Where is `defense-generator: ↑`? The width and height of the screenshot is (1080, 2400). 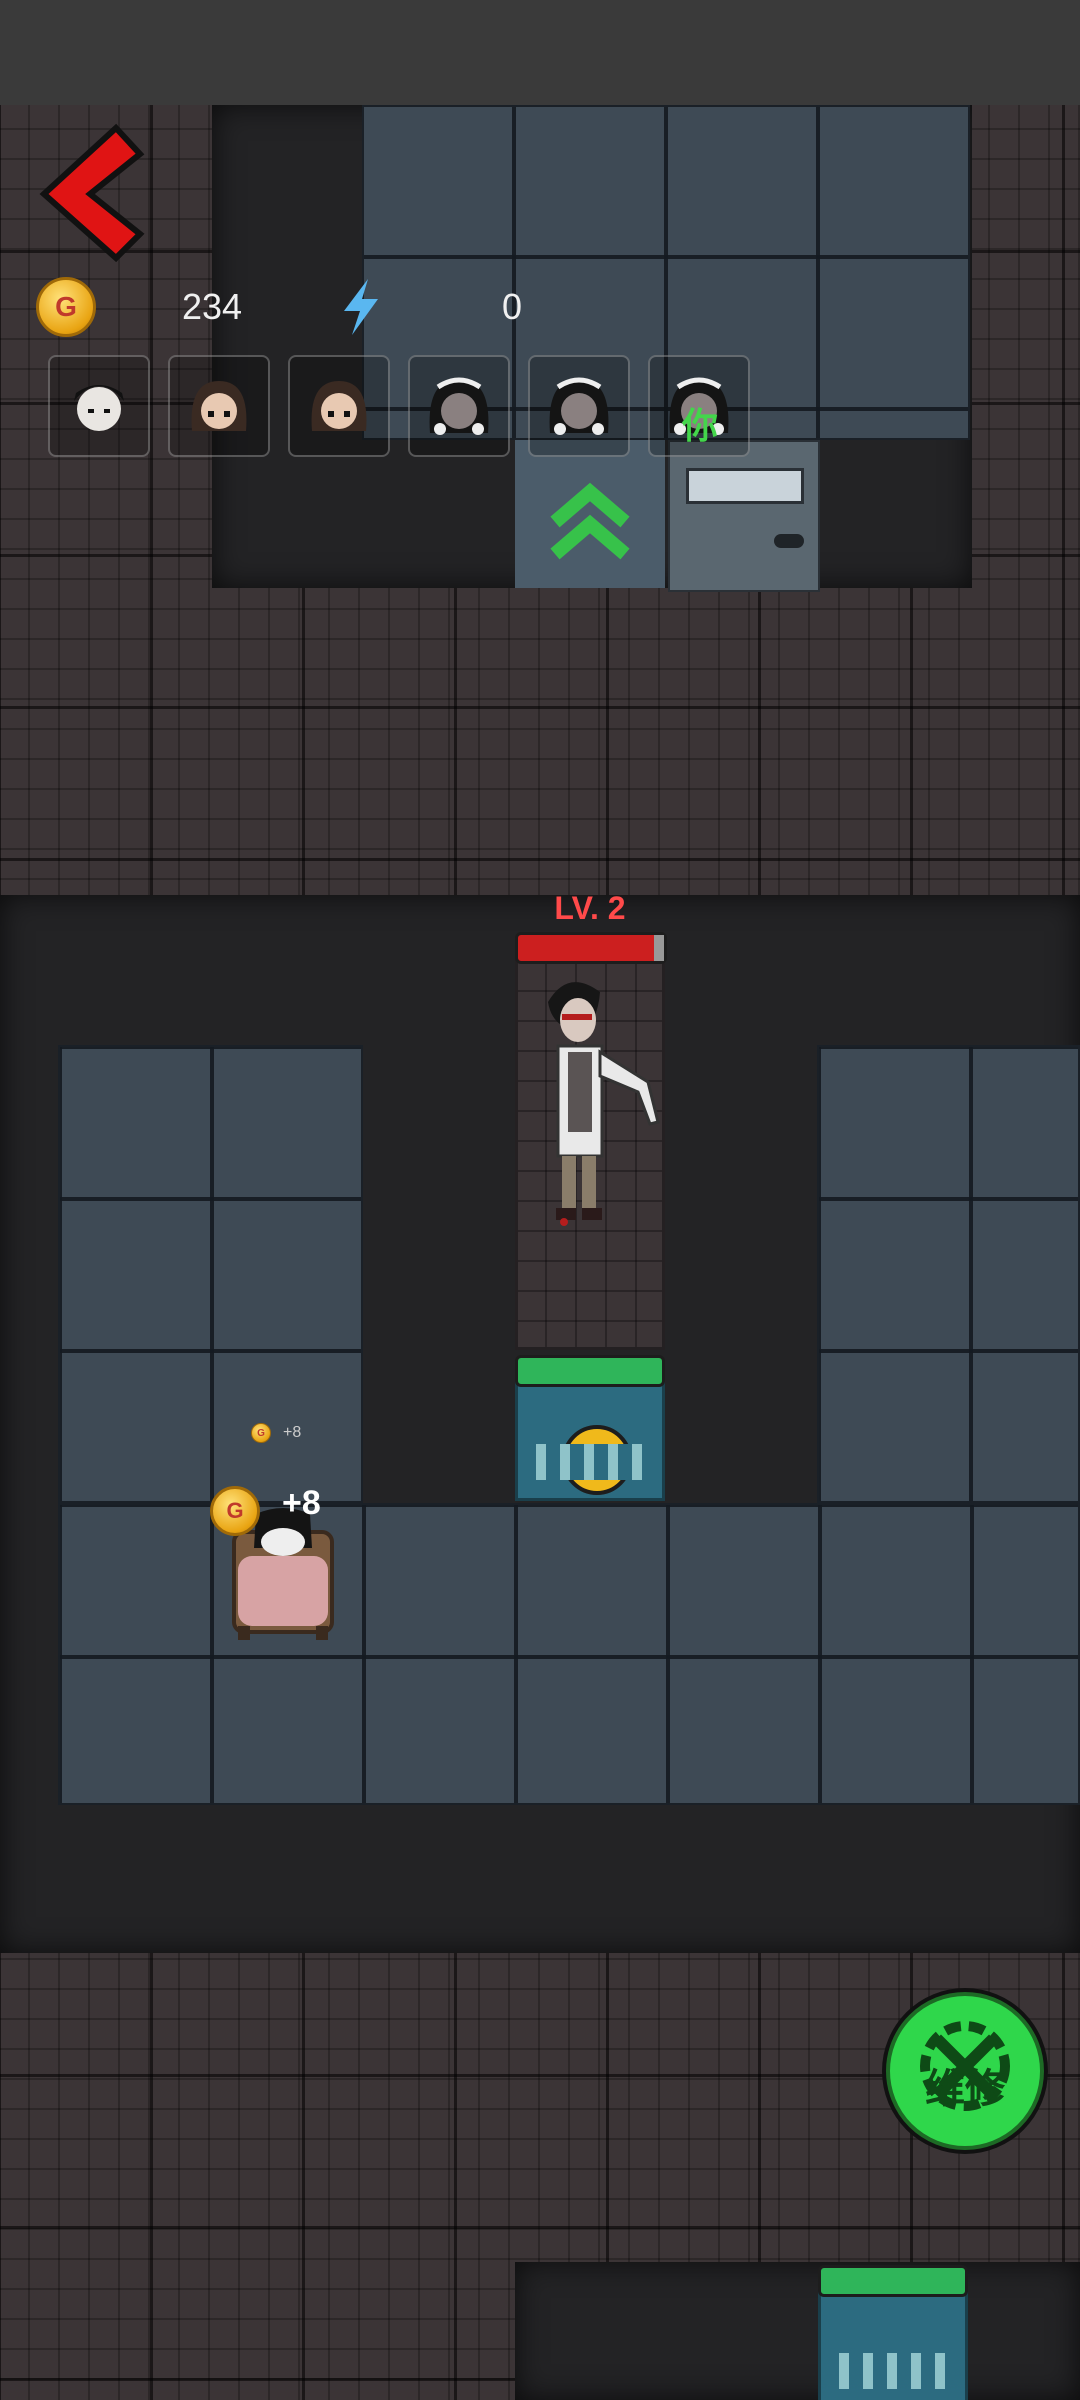 defense-generator: ↑ is located at coordinates (590, 1428).